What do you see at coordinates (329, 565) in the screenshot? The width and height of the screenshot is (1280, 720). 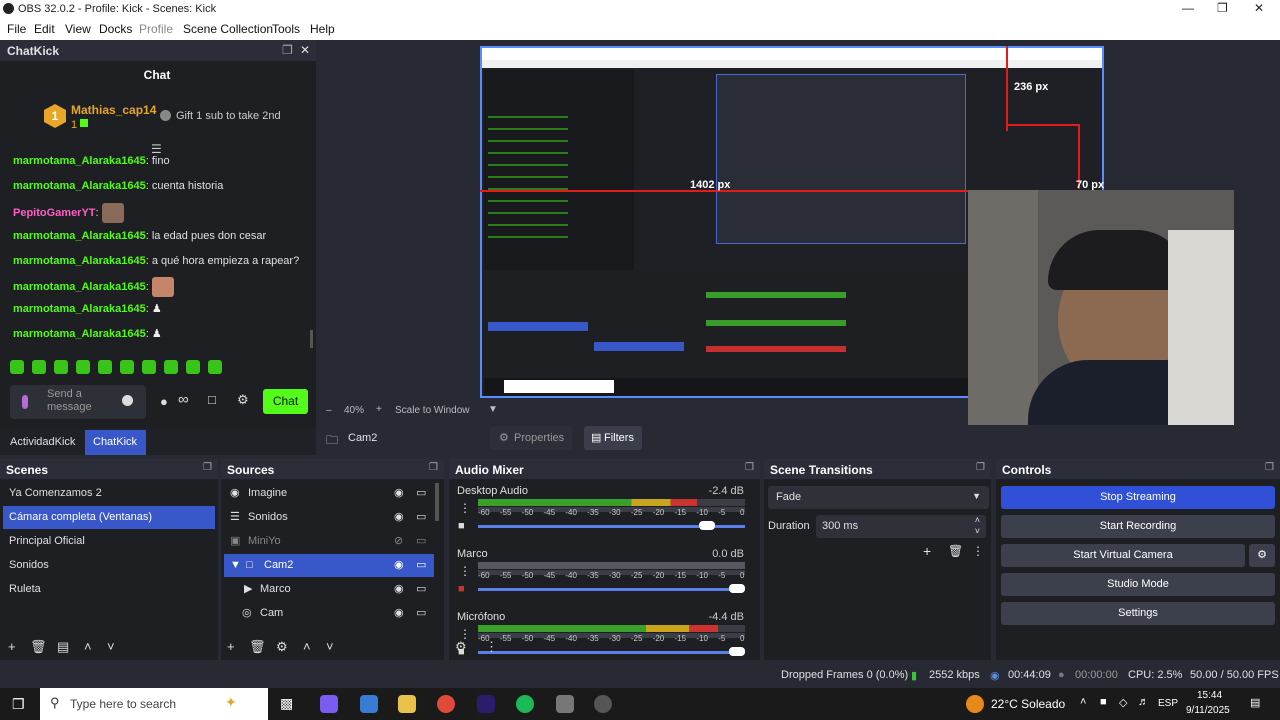 I see `source-item: ▼ □ Cam2 ◉ ▭` at bounding box center [329, 565].